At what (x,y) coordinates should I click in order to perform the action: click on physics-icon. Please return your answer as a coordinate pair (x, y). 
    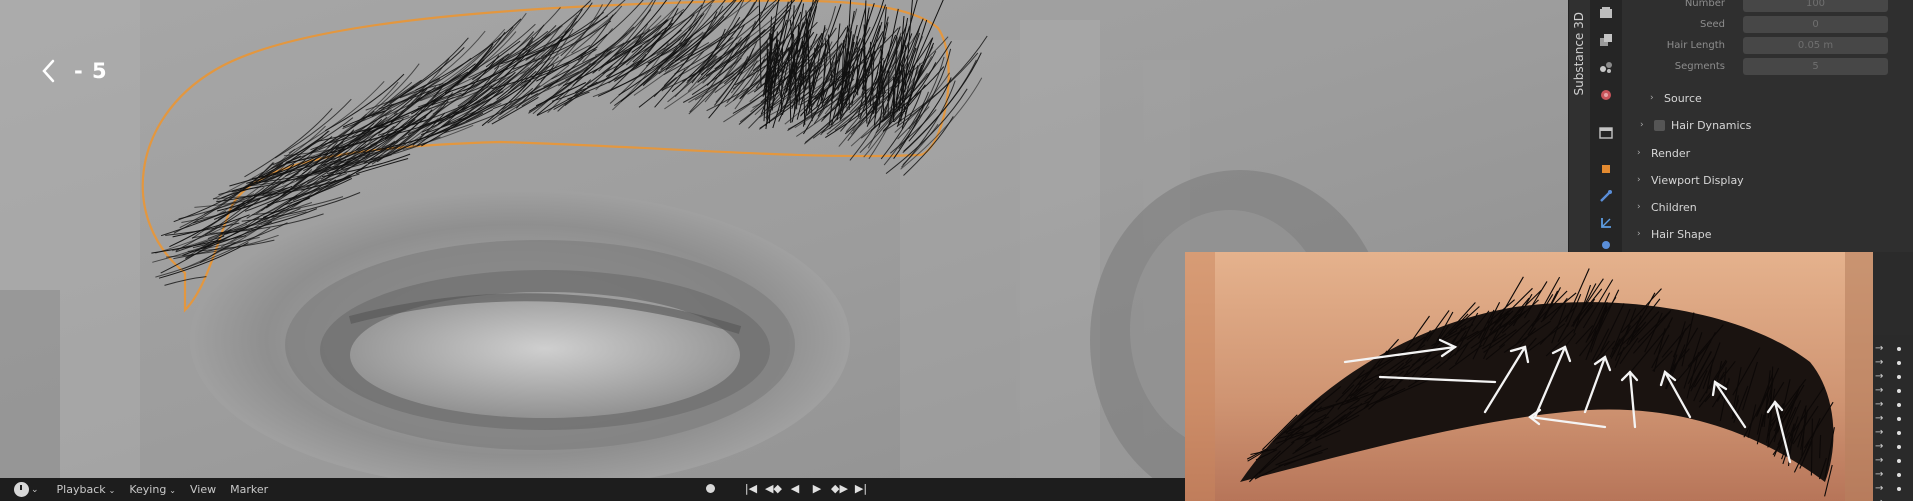
    Looking at the image, I should click on (1606, 245).